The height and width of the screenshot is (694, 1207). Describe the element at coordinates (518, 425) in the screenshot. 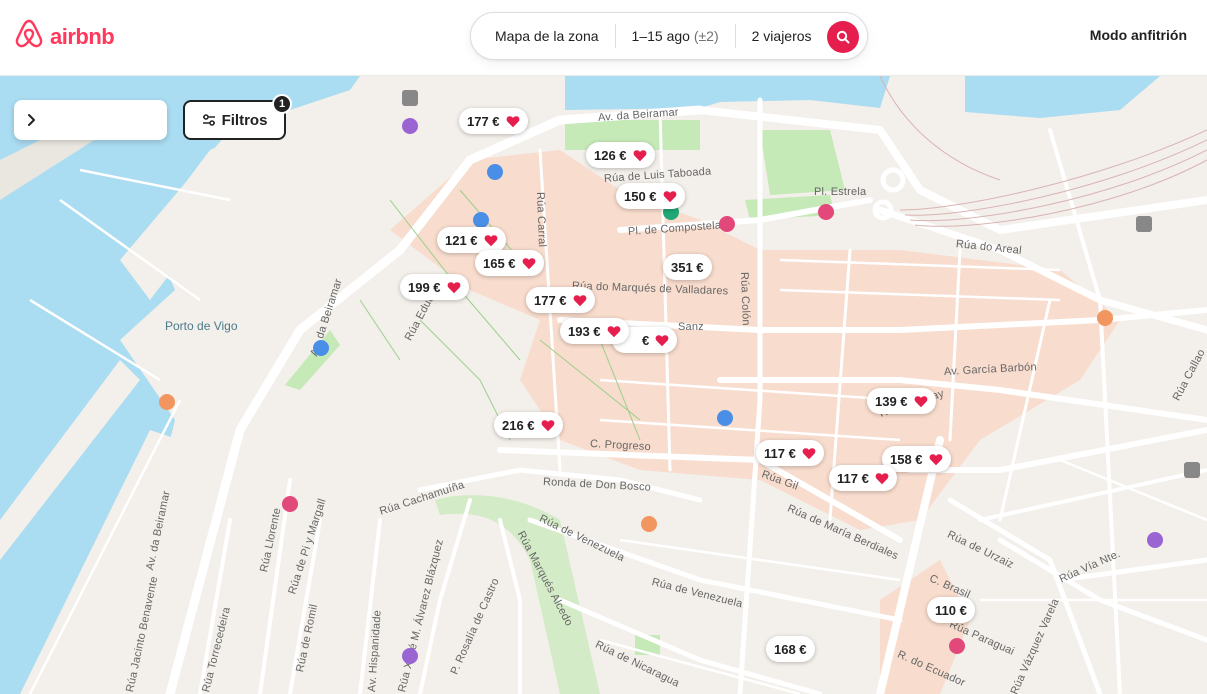

I see `price-pin-label: 216 €` at that location.